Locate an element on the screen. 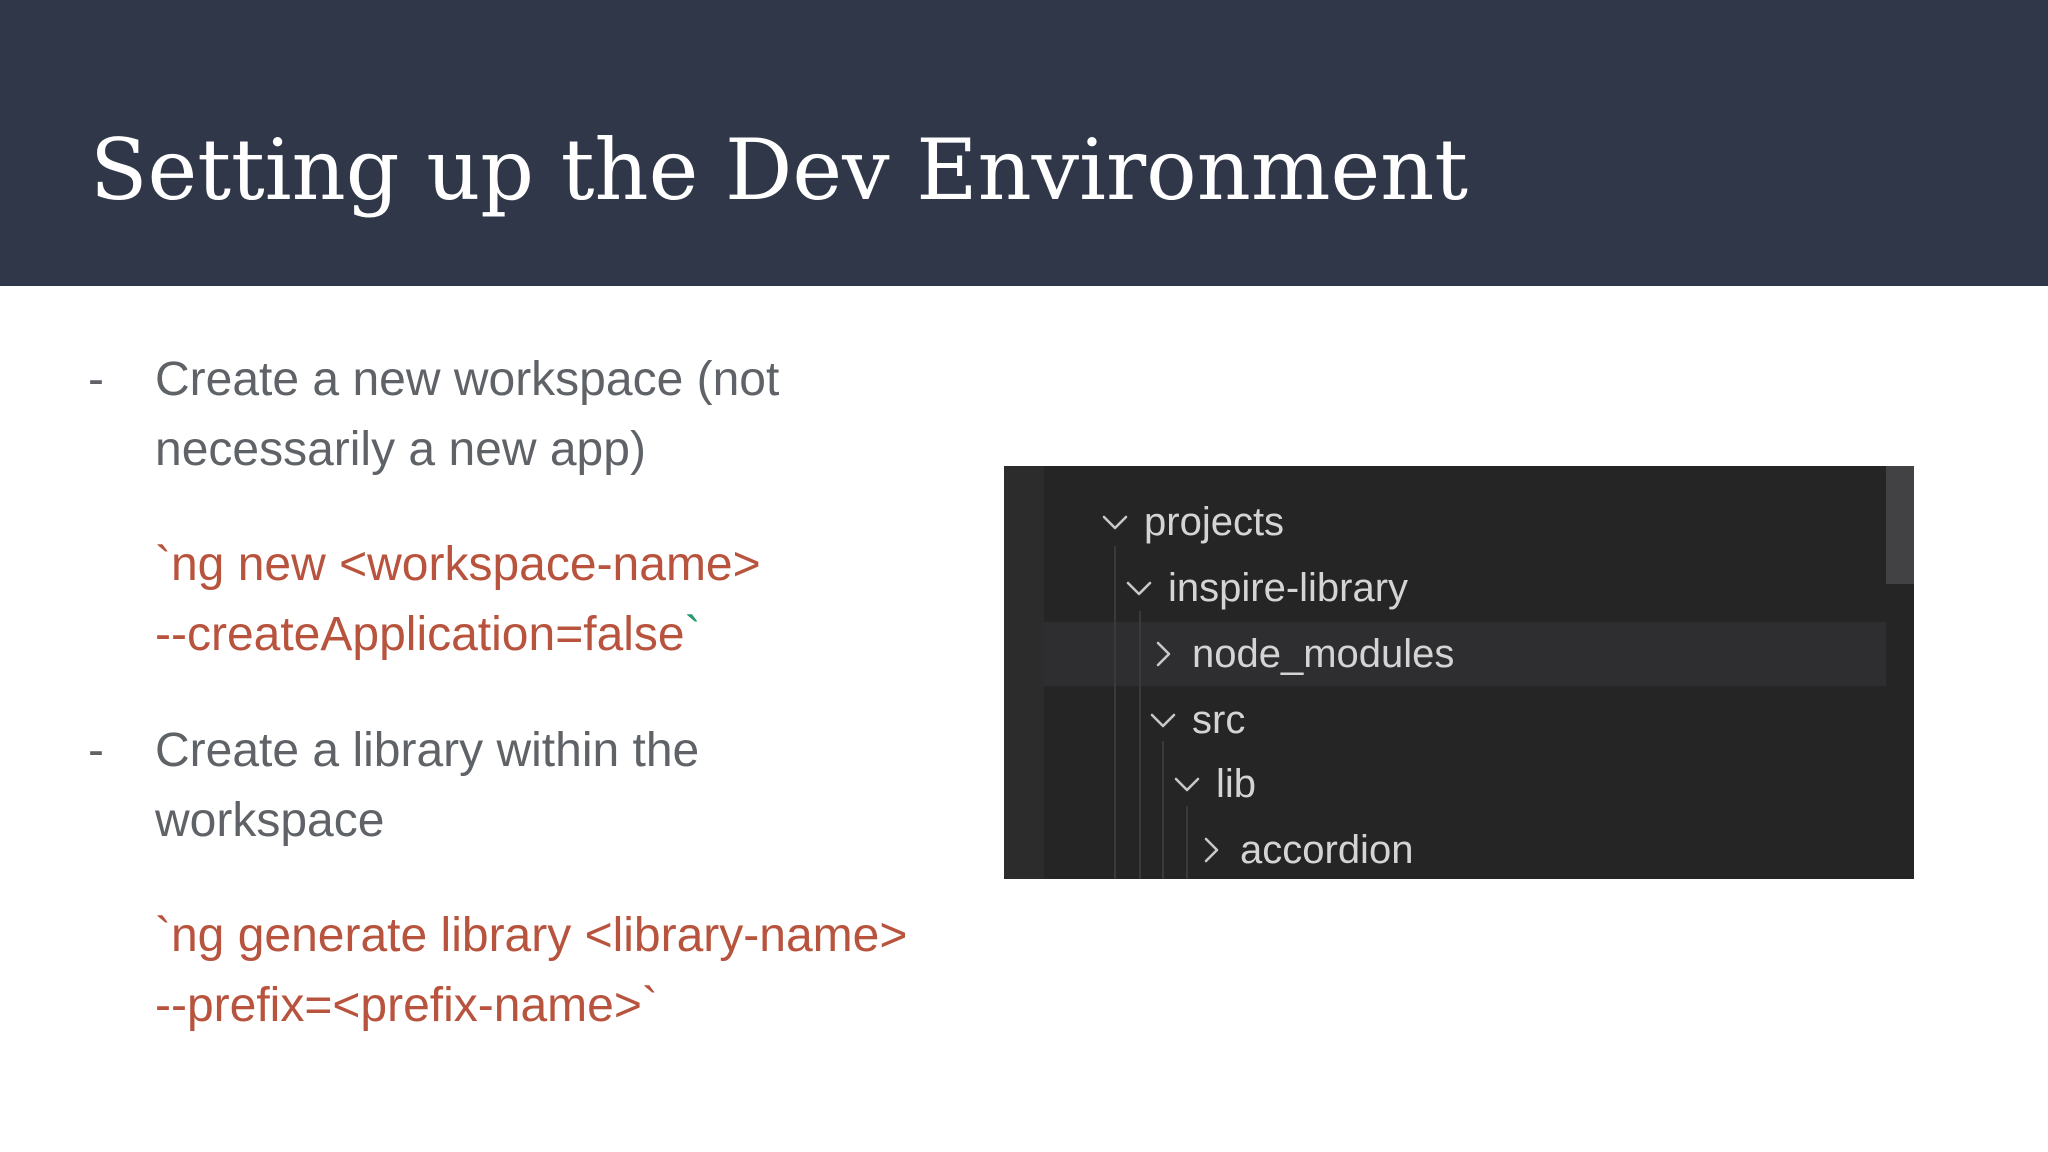 This screenshot has width=2048, height=1152. code-line: --createApplication=false` is located at coordinates (458, 635).